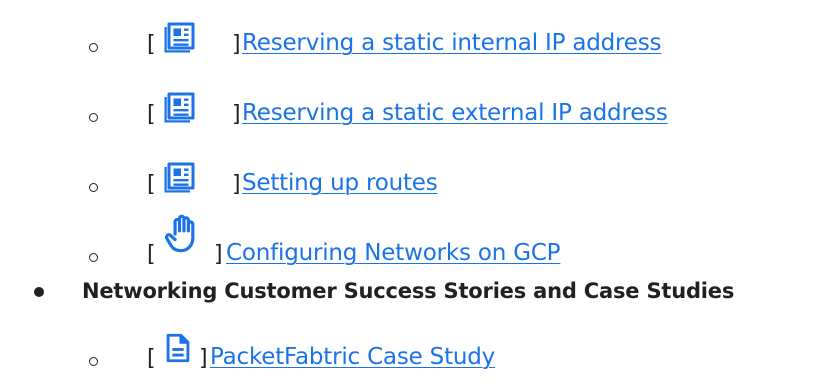 The height and width of the screenshot is (389, 838). Describe the element at coordinates (39, 292) in the screenshot. I see `solid-bullet` at that location.